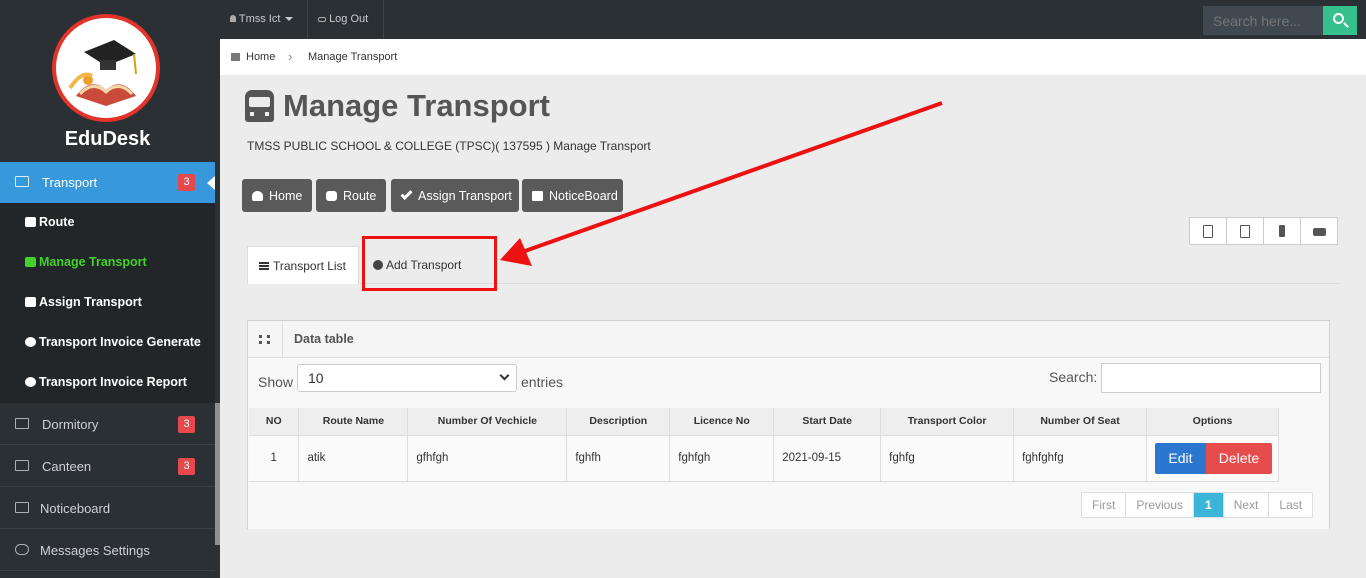 Image resolution: width=1366 pixels, height=578 pixels. What do you see at coordinates (487, 421) in the screenshot?
I see `column-header: Number Of Vechicle` at bounding box center [487, 421].